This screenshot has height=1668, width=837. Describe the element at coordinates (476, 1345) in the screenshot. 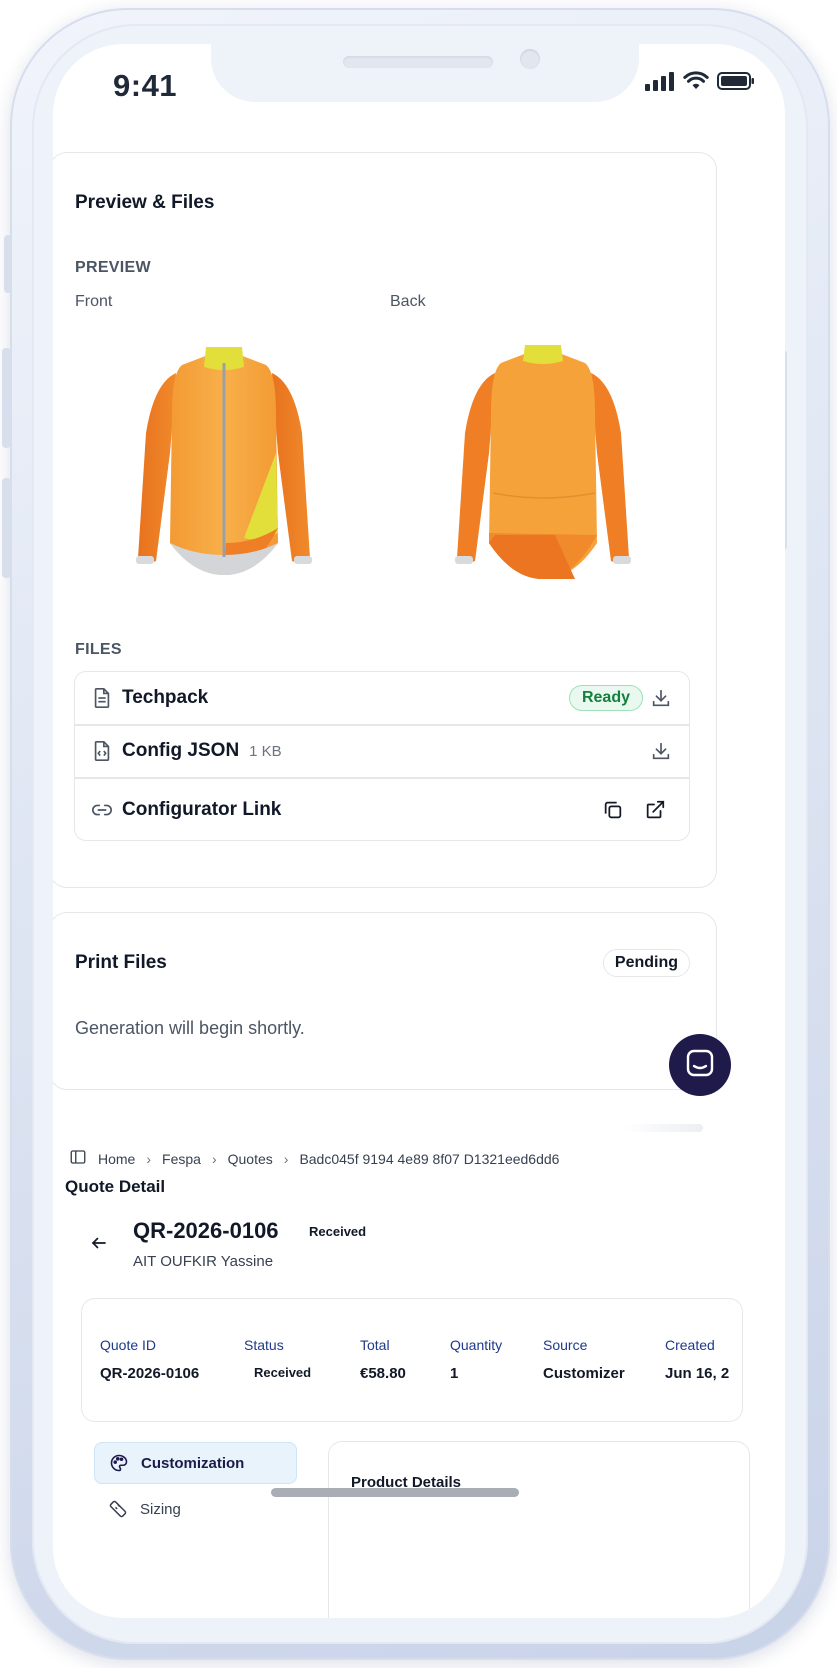

I see `summary-label: Quantity` at that location.